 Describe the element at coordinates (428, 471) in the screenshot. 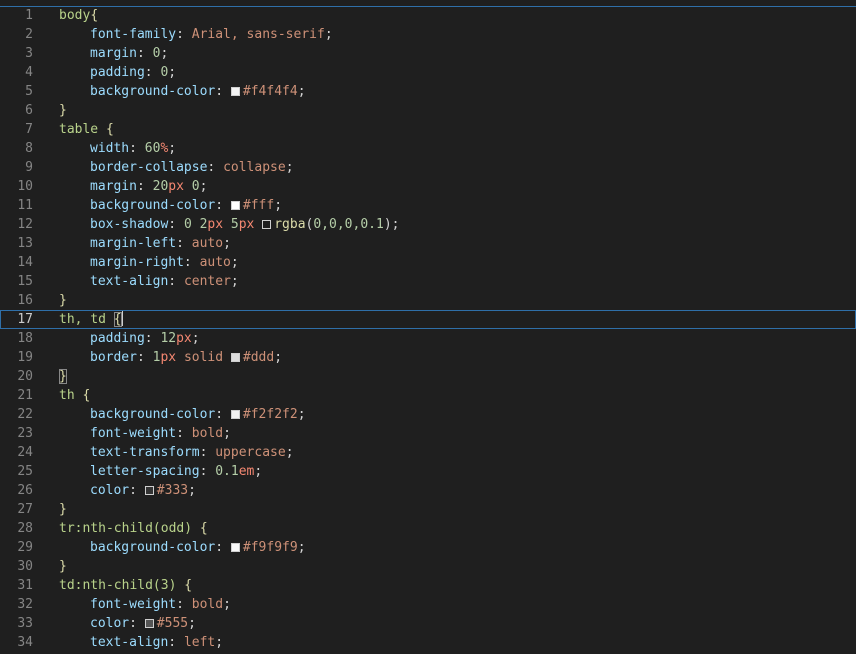

I see `code-line: 25 letter-spacing: 0.1em;` at that location.